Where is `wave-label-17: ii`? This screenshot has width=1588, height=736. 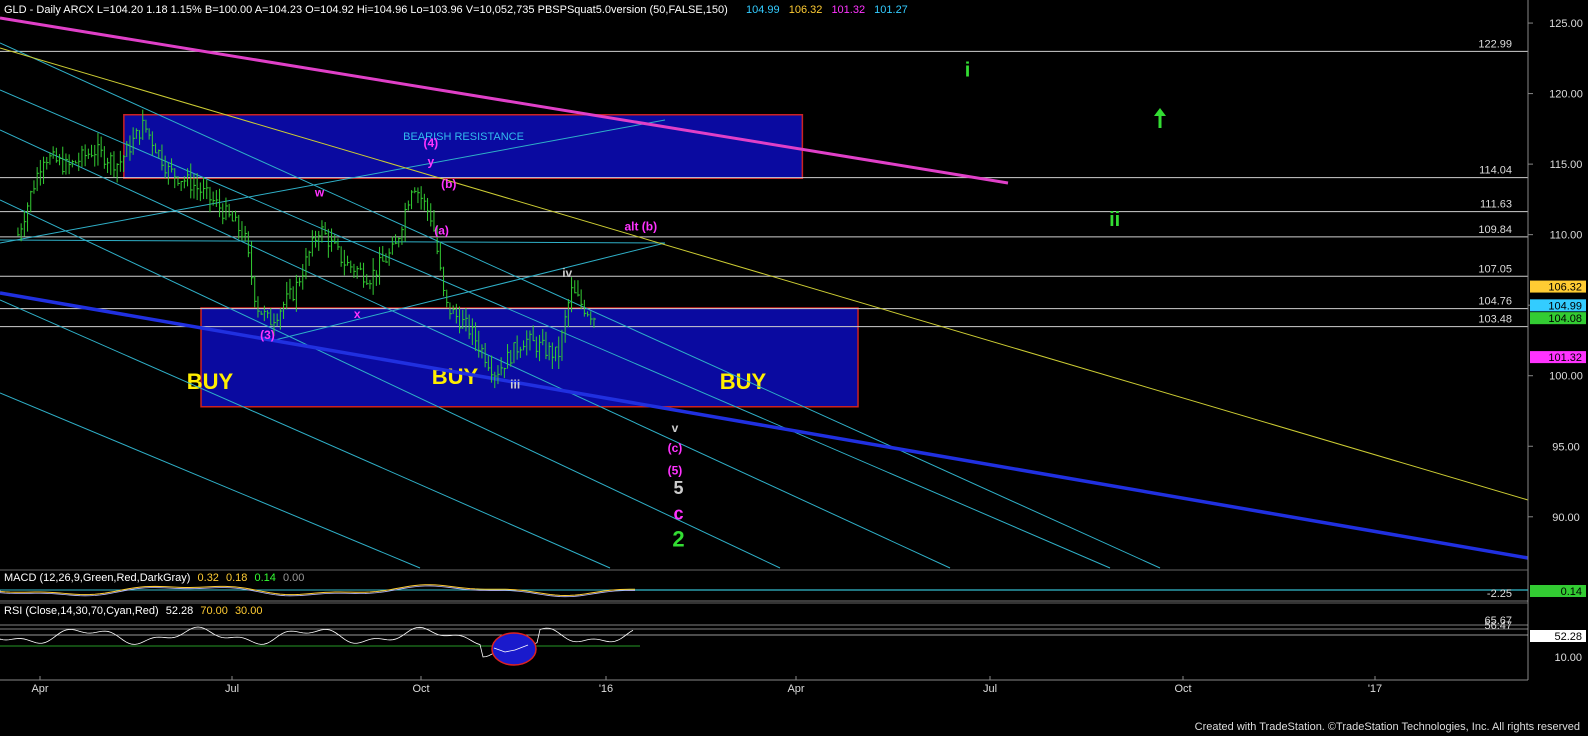 wave-label-17: ii is located at coordinates (1114, 220).